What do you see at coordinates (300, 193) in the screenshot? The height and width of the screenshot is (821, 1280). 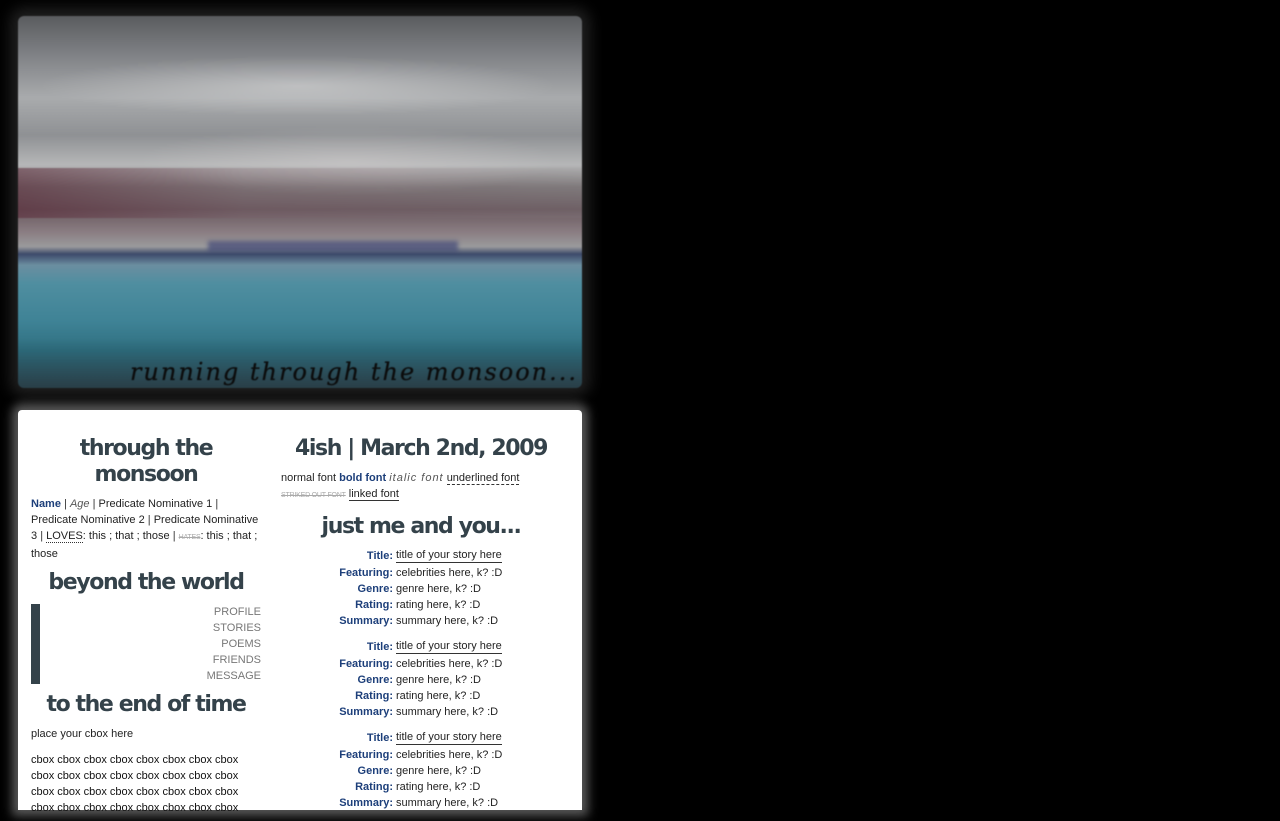 I see `banner-streak` at bounding box center [300, 193].